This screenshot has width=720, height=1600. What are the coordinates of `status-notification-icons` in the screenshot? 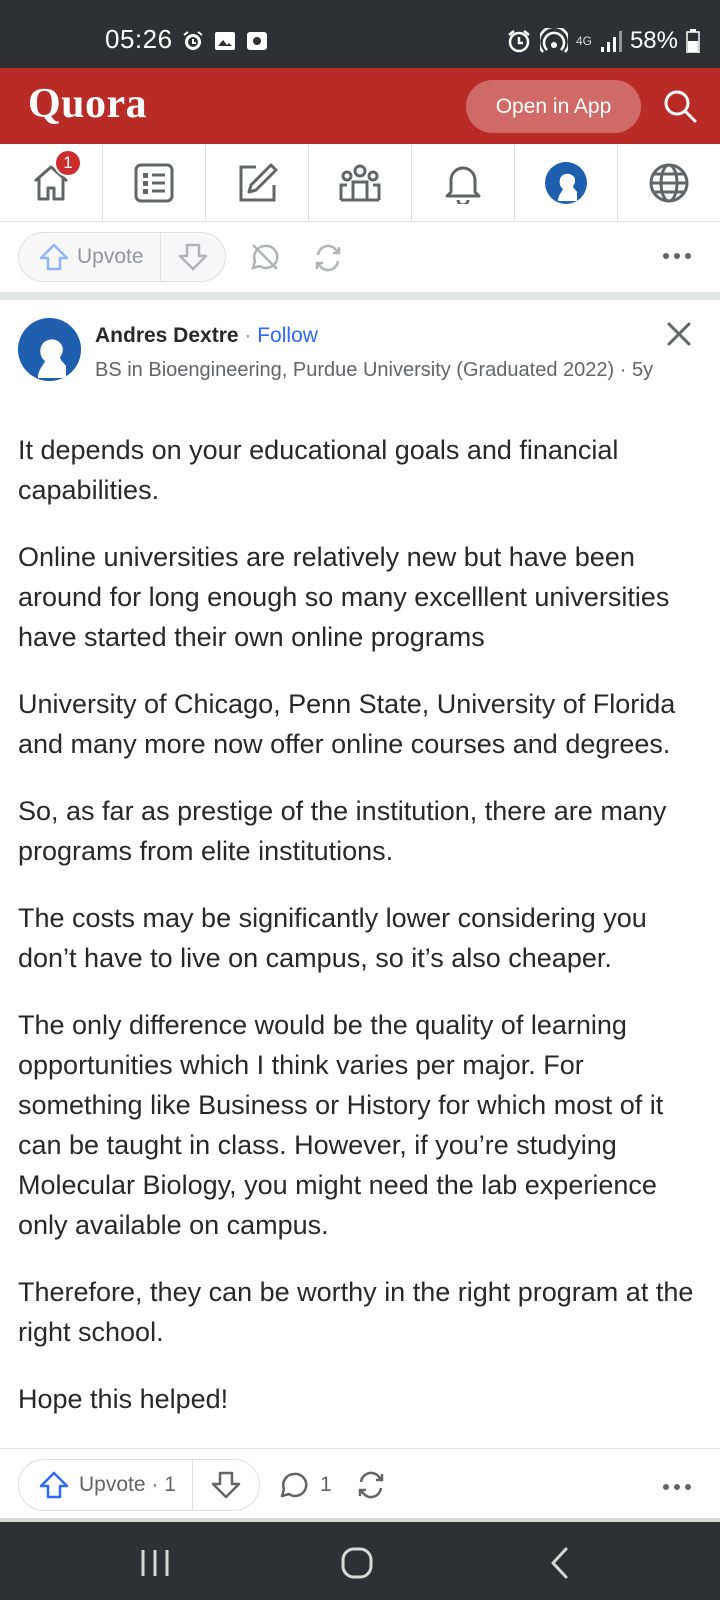 It's located at (225, 41).